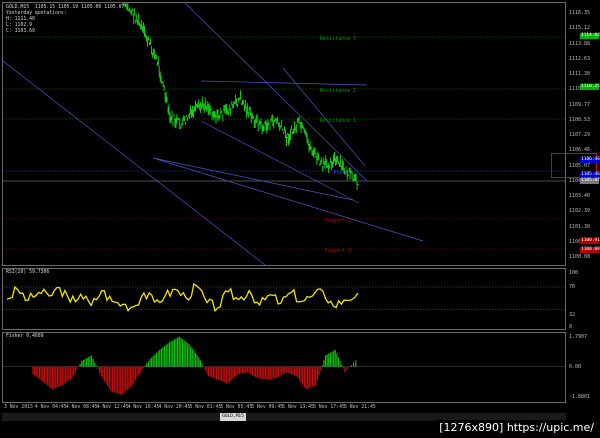 The width and height of the screenshot is (600, 438). What do you see at coordinates (583, 299) in the screenshot?
I see `rsi-axis: 100 70 32 0` at bounding box center [583, 299].